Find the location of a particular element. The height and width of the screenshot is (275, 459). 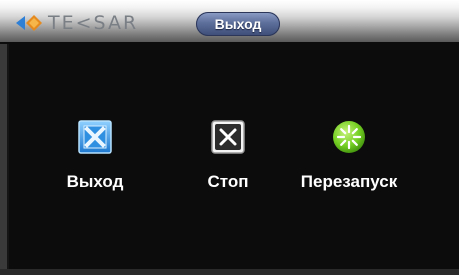

restart-button: Перезапуск is located at coordinates (349, 156).